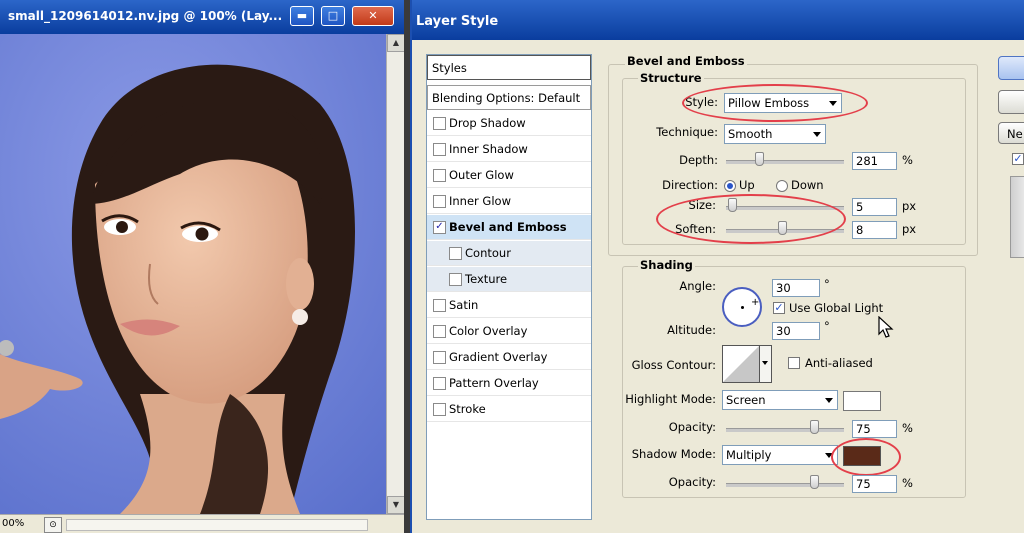 The width and height of the screenshot is (1024, 533). Describe the element at coordinates (395, 43) in the screenshot. I see `scroll-up-icon: ▲` at that location.